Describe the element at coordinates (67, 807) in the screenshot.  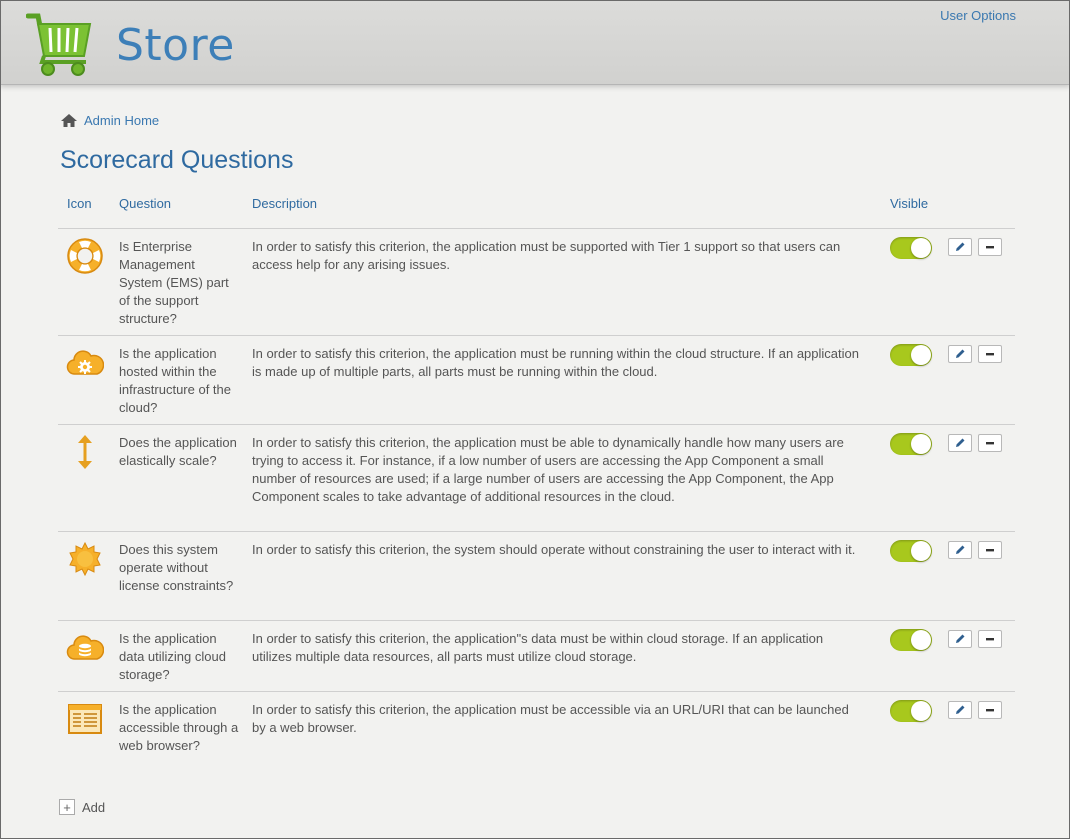
I see `plus-icon: +` at that location.